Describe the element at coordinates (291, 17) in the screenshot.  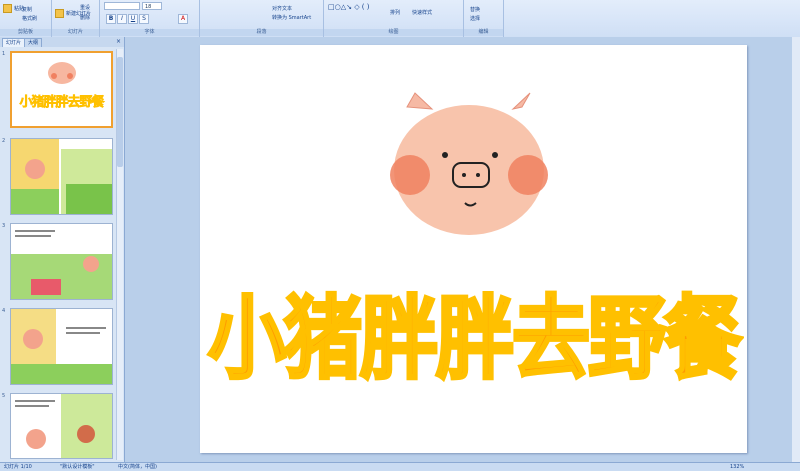
I see `smartart-button: 转换为 SmartArt` at that location.